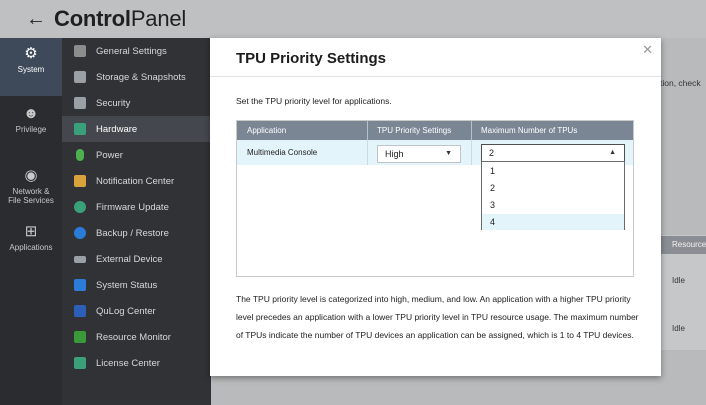  Describe the element at coordinates (80, 207) in the screenshot. I see `firmware-icon` at that location.